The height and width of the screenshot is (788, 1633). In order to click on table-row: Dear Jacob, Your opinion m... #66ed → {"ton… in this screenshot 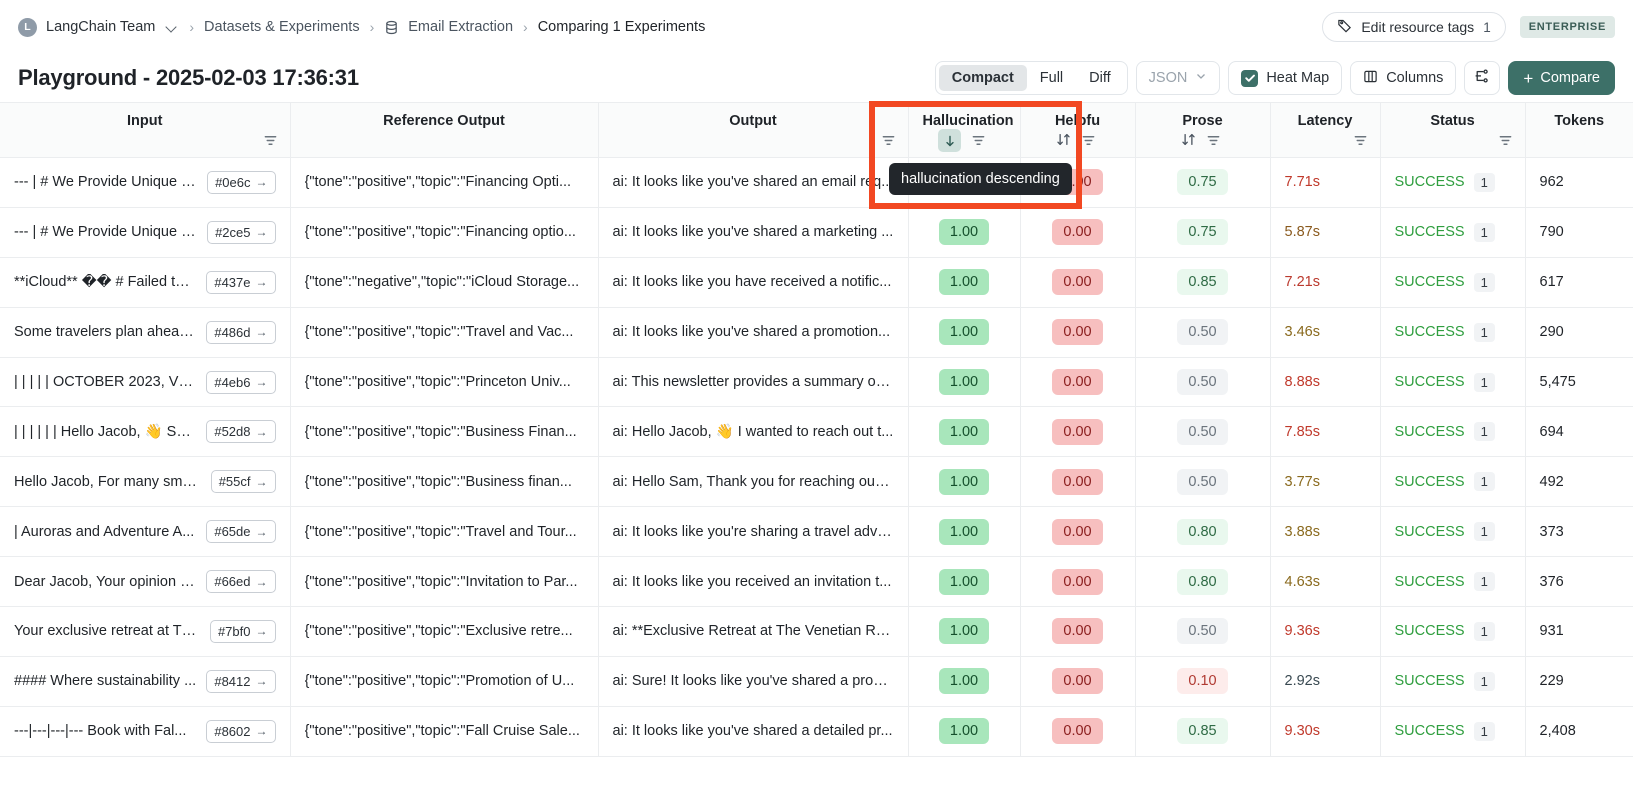, I will do `click(816, 582)`.